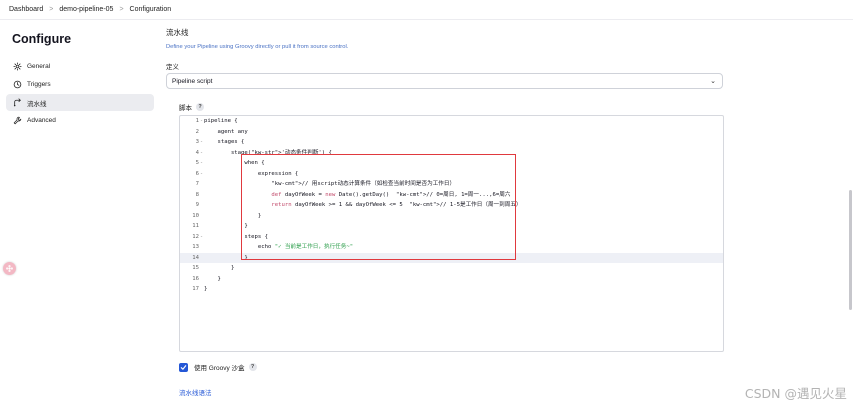  What do you see at coordinates (195, 215) in the screenshot?
I see `line-number: 10` at bounding box center [195, 215].